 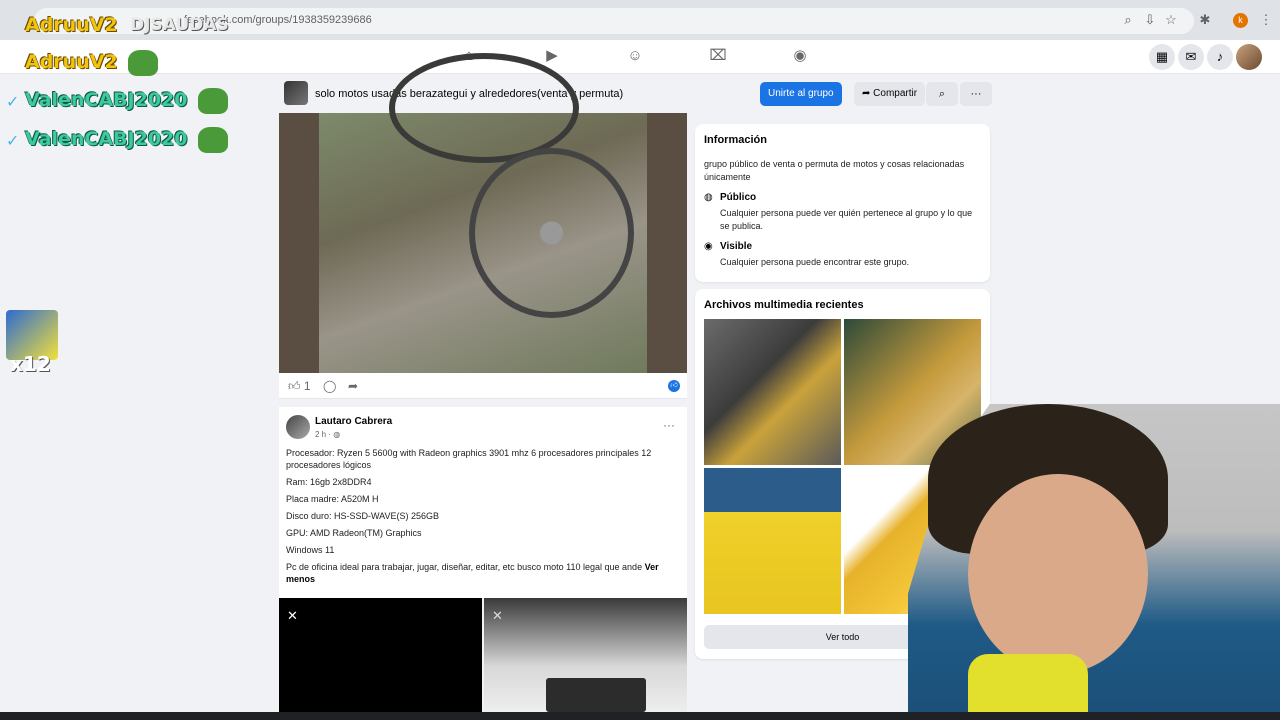 I want to click on notifications-bell-icon: ♪, so click(x=1220, y=57).